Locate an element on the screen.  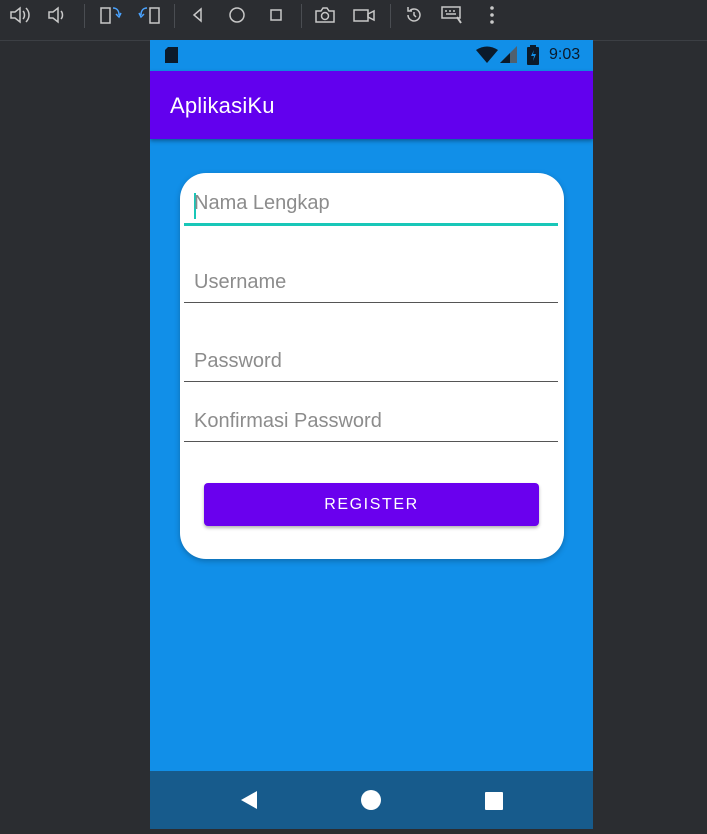
navigation-bar is located at coordinates (371, 800).